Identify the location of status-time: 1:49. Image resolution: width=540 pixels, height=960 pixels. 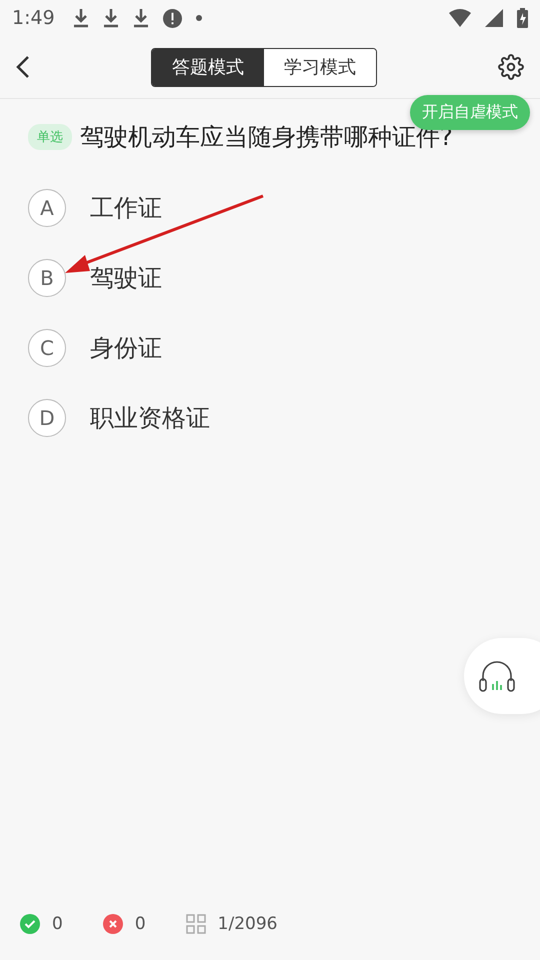
(33, 18).